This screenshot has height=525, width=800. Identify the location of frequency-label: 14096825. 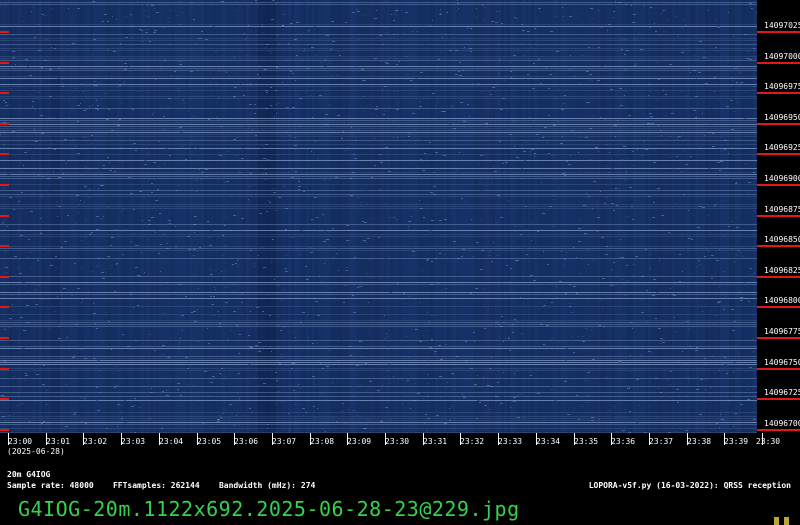
(782, 270).